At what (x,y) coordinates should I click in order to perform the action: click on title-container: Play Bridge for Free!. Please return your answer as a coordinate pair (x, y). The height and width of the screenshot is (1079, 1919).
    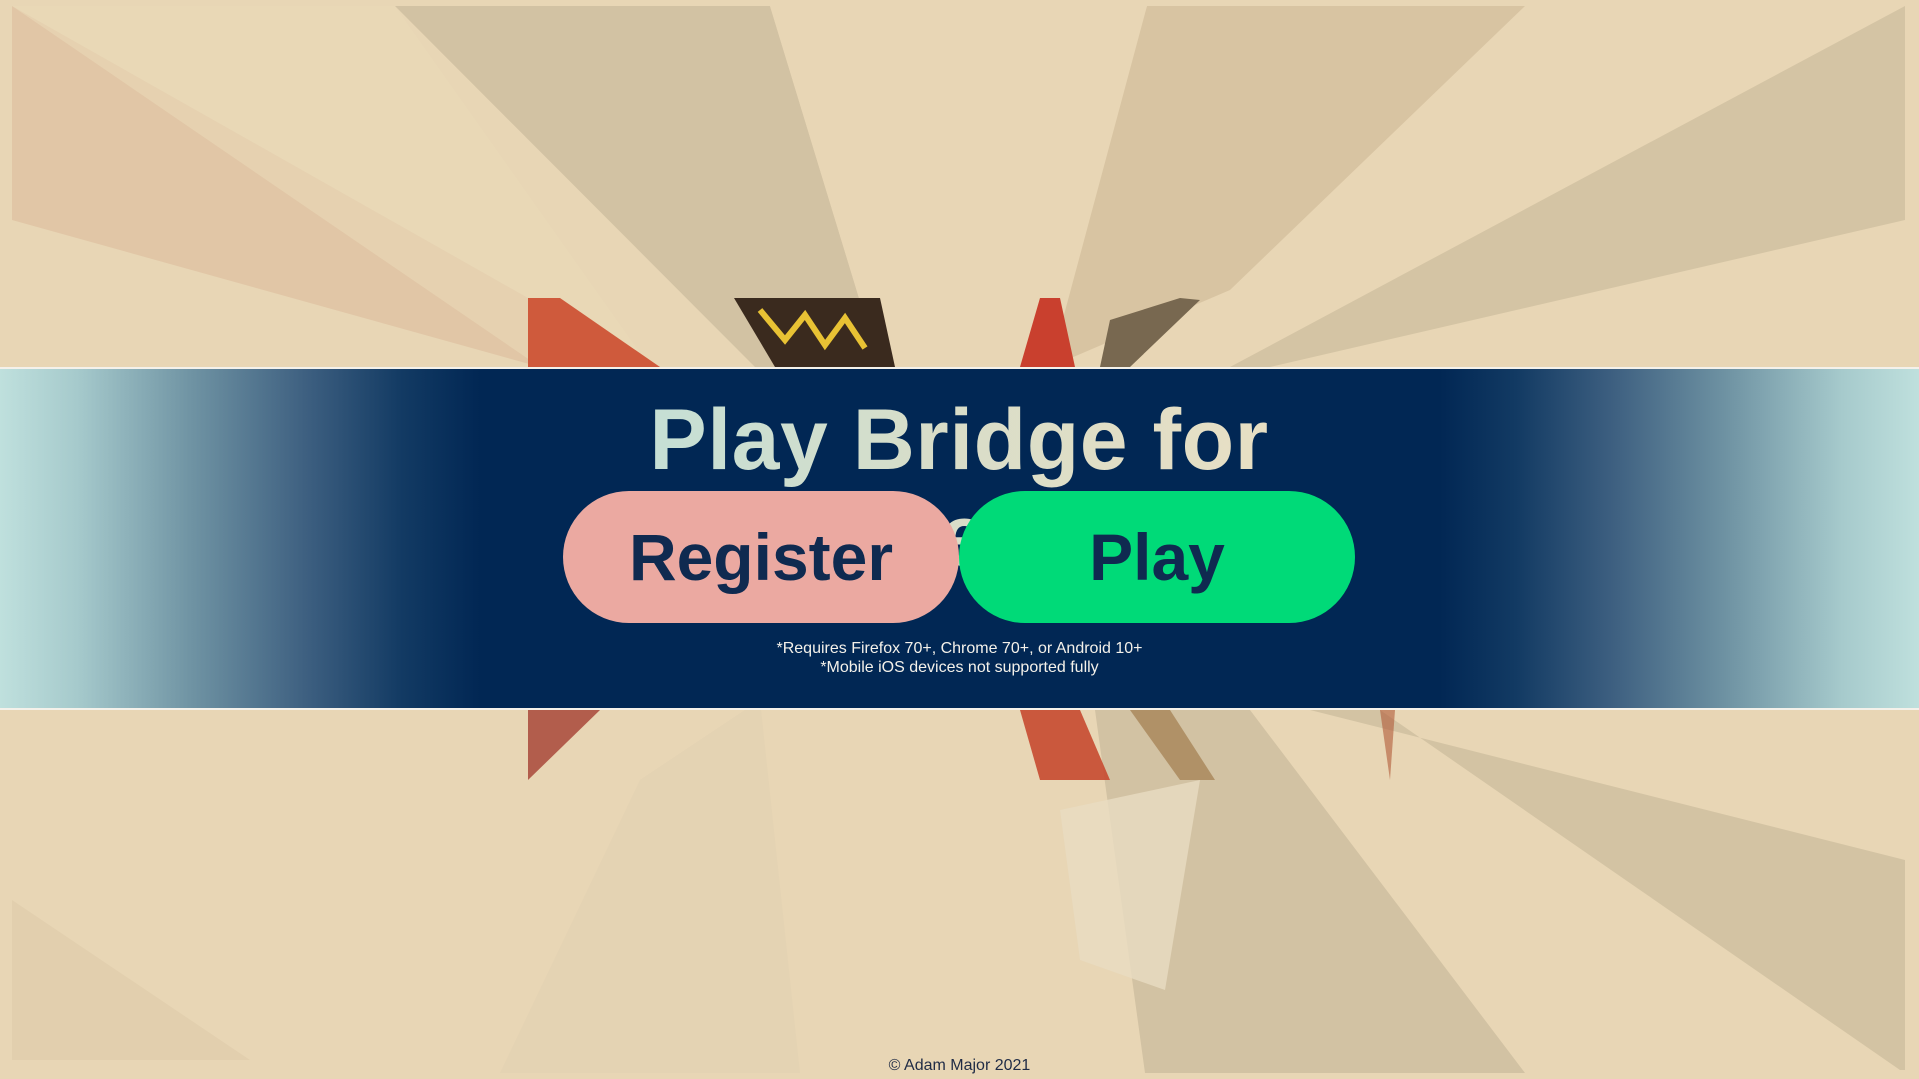
    Looking at the image, I should click on (959, 488).